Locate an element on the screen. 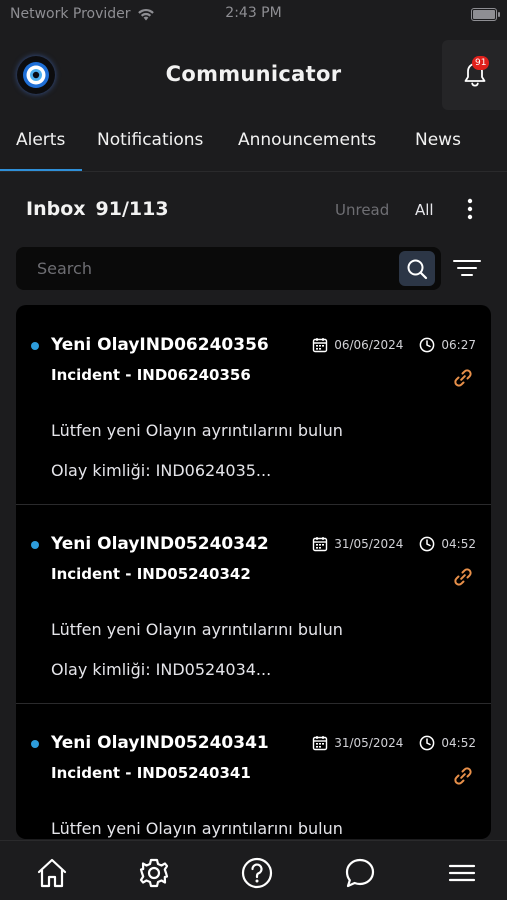 Image resolution: width=507 pixels, height=900 pixels. app-header: Communicator 91 is located at coordinates (253, 76).